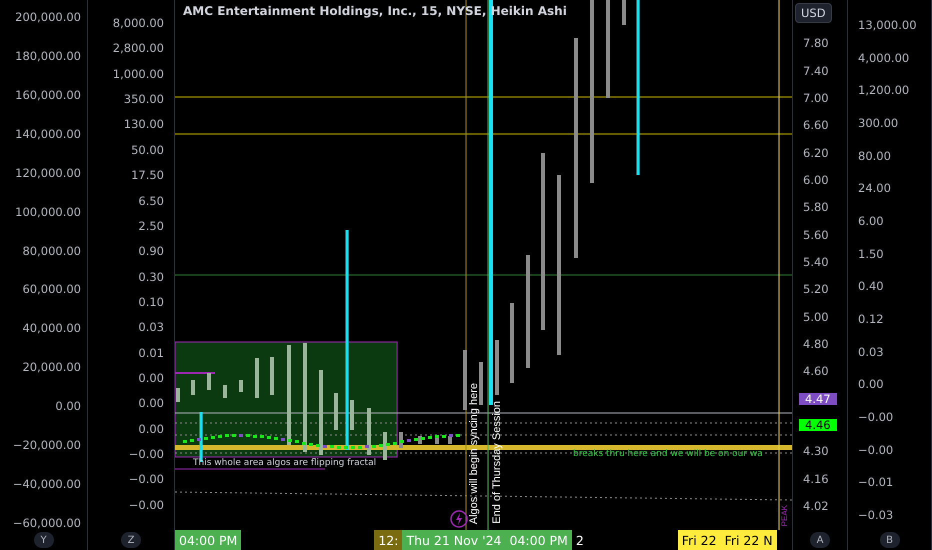 Image resolution: width=932 pixels, height=550 pixels. I want to click on price-axis-label: 24.00, so click(874, 189).